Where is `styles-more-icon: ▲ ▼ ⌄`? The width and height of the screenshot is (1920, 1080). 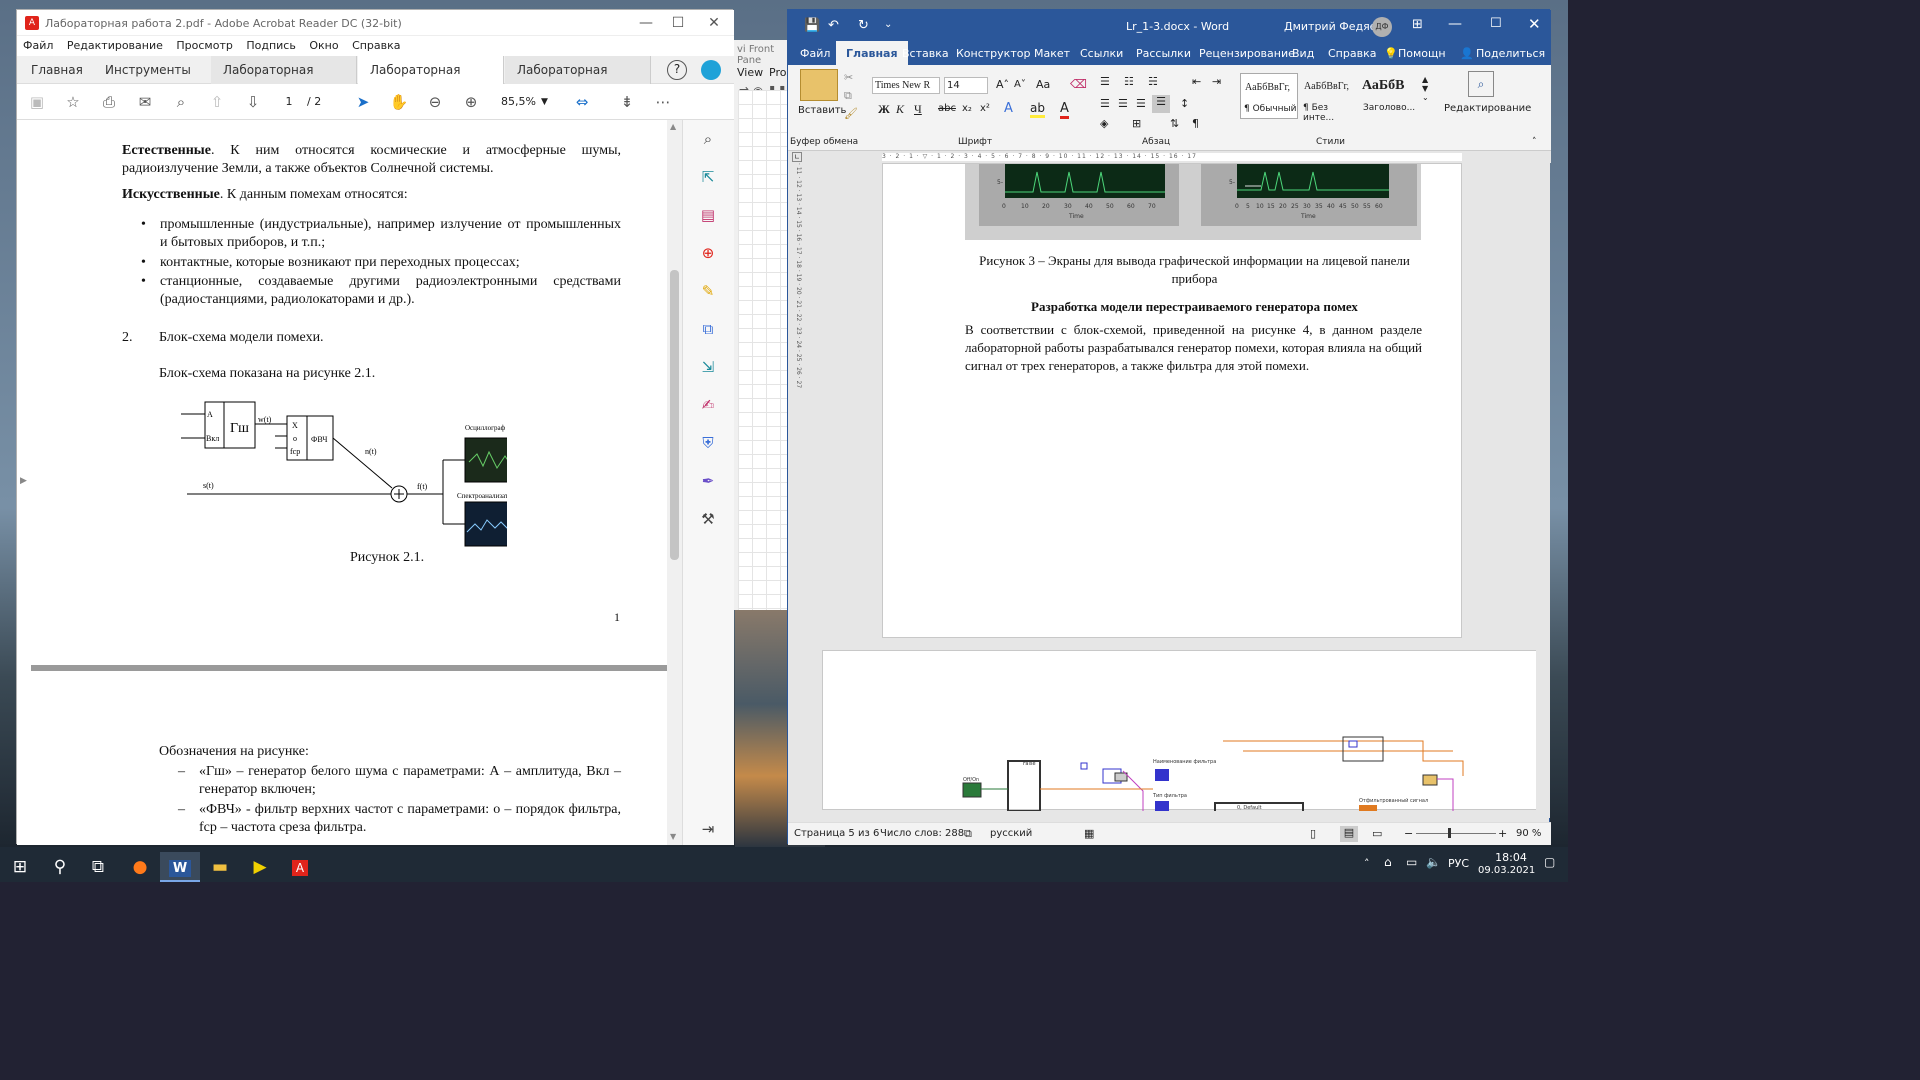
styles-more-icon: ▲ ▼ ⌄ is located at coordinates (1425, 88).